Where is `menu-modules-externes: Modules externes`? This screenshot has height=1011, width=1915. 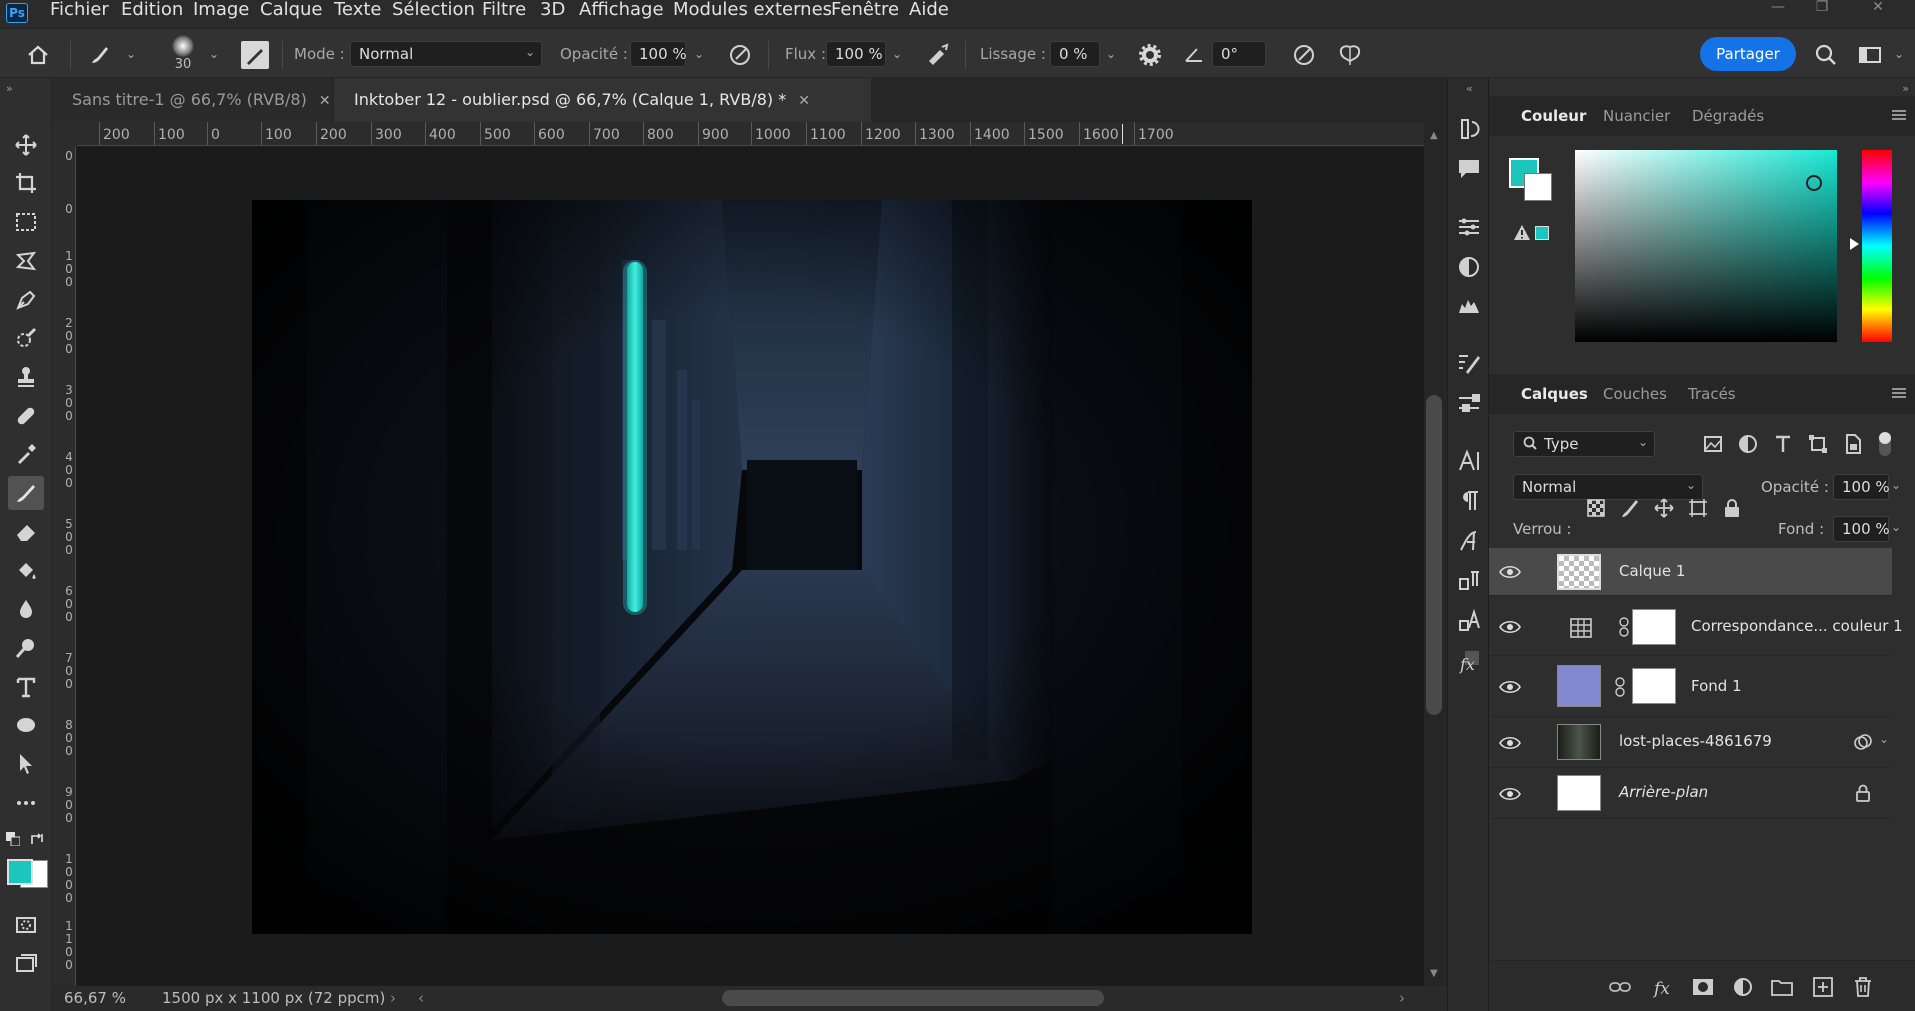 menu-modules-externes: Modules externes is located at coordinates (752, 11).